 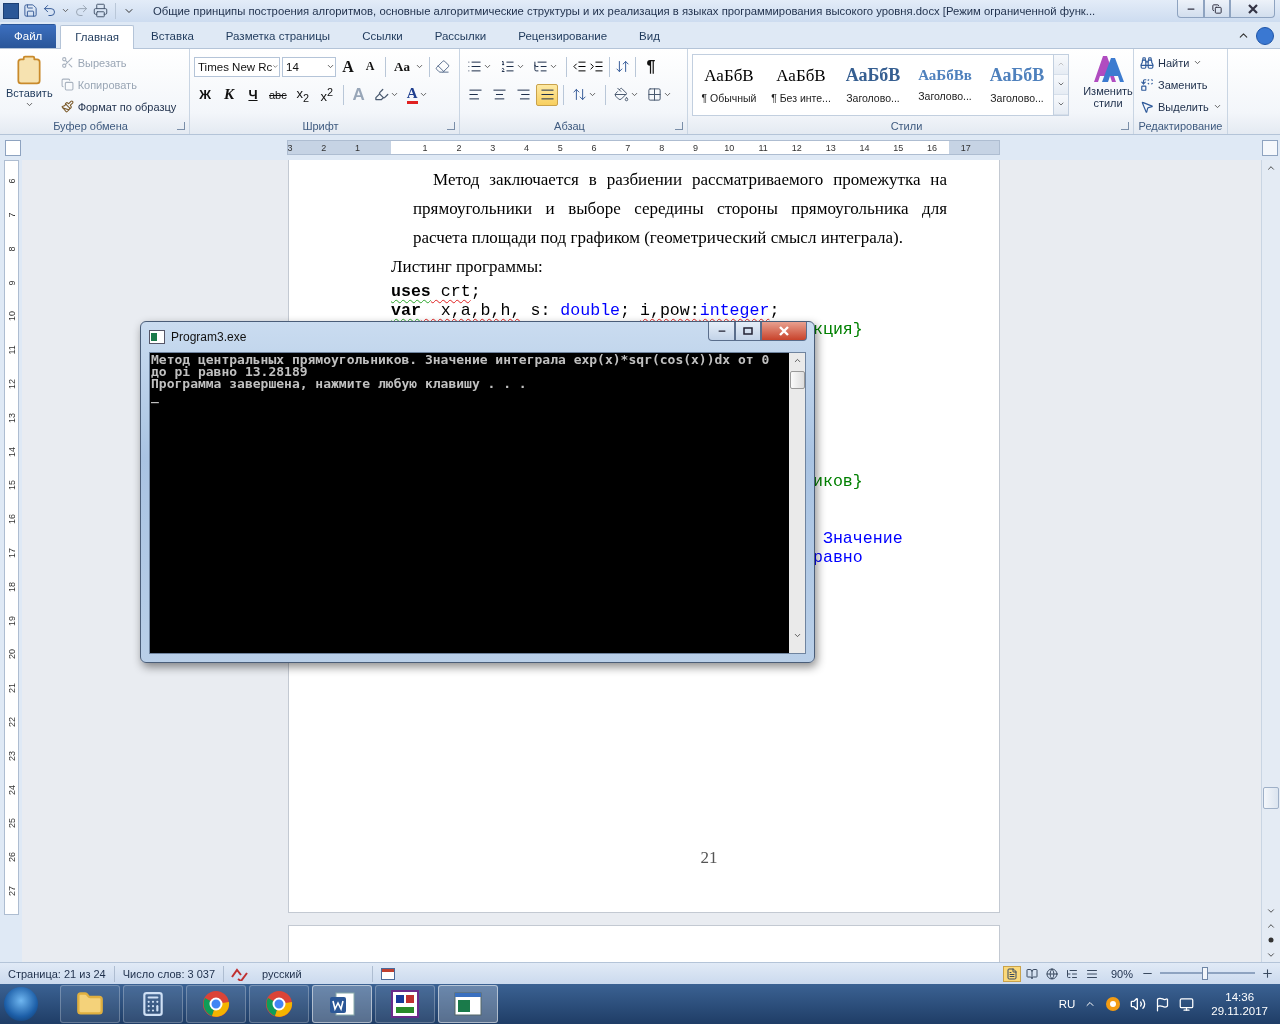 What do you see at coordinates (459, 147) in the screenshot?
I see `ruler-mark: 2` at bounding box center [459, 147].